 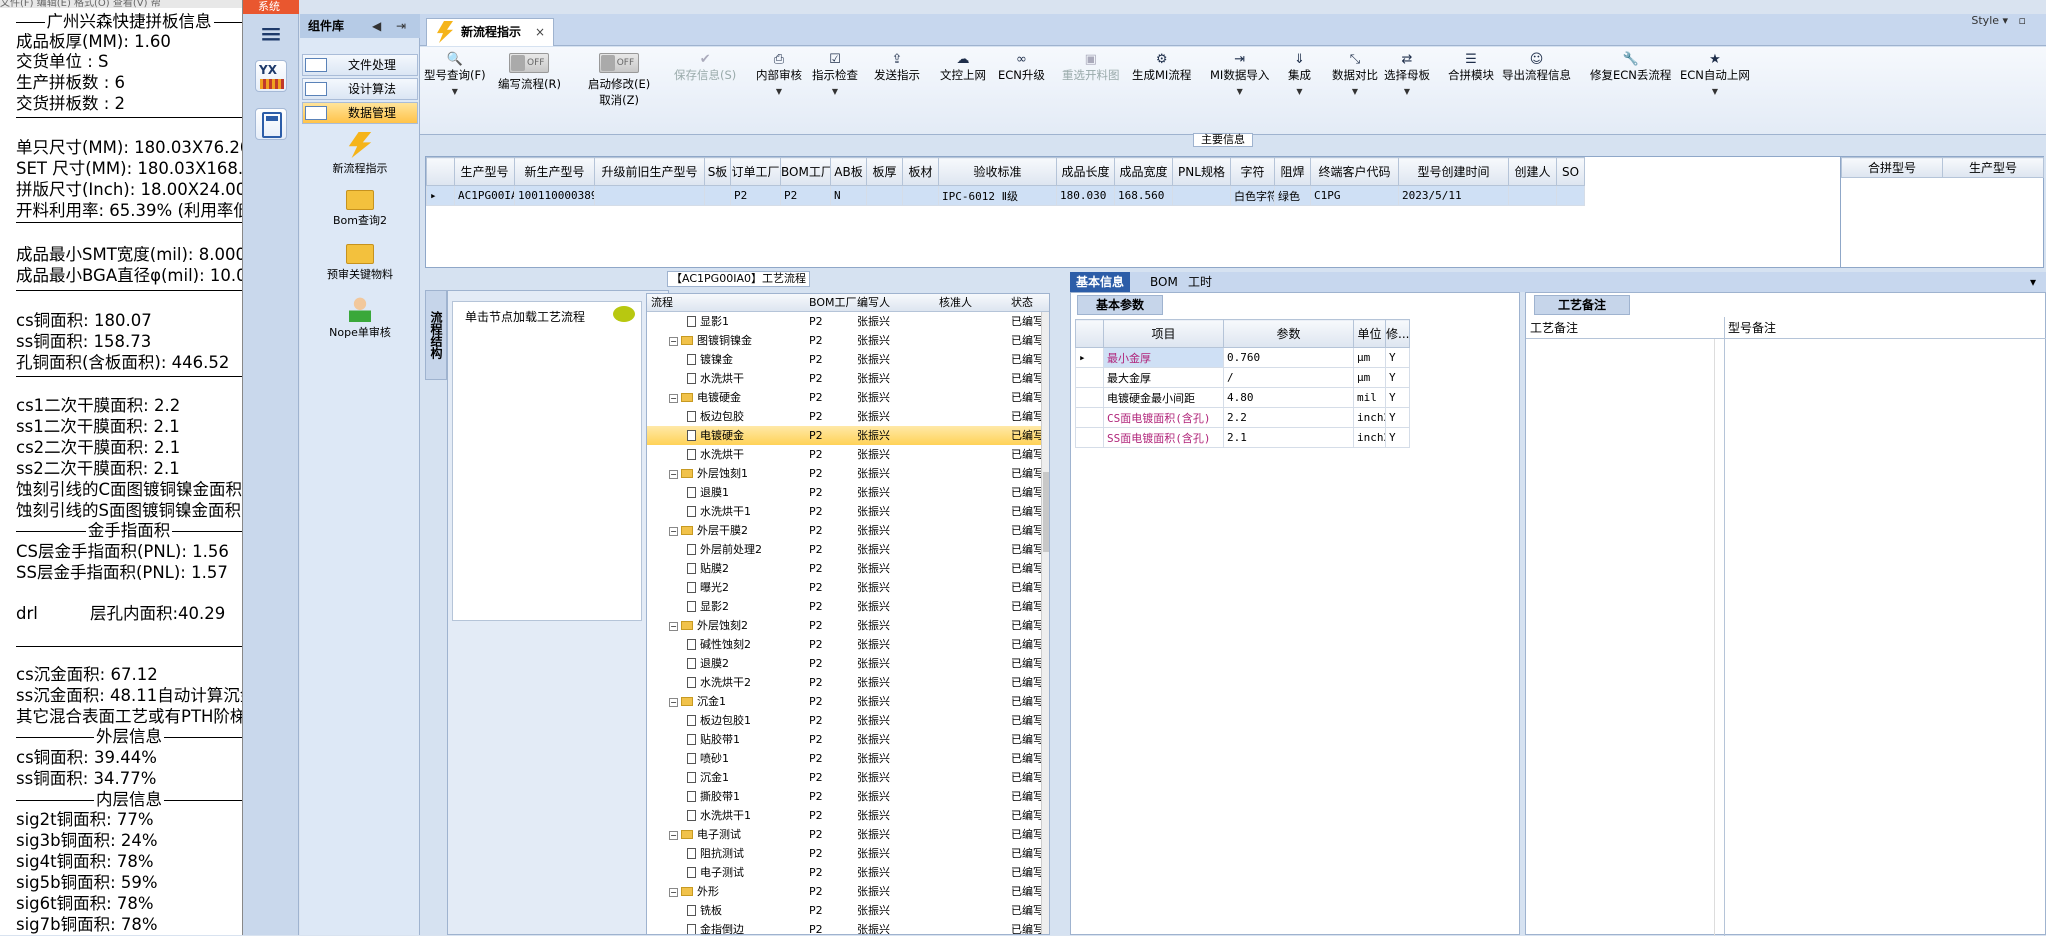 What do you see at coordinates (271, 124) in the screenshot?
I see `calculator-icon` at bounding box center [271, 124].